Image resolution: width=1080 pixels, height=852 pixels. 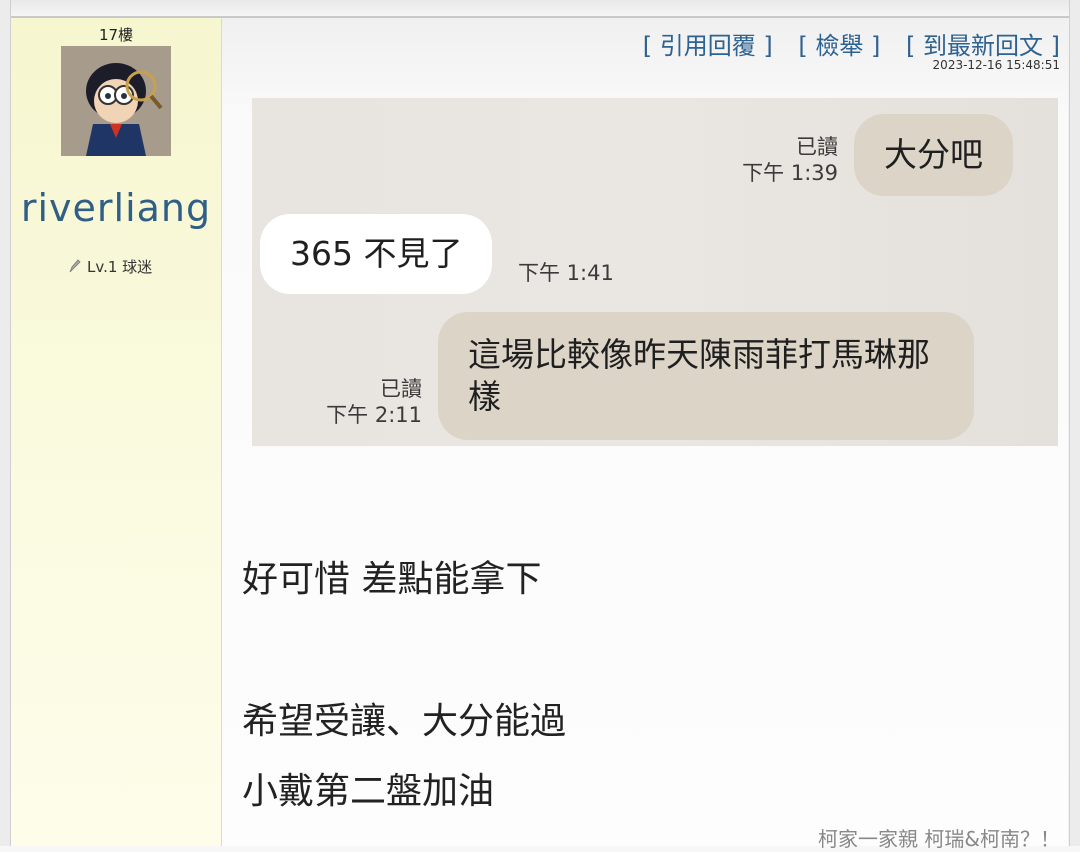 I want to click on username: riverliang, so click(x=116, y=208).